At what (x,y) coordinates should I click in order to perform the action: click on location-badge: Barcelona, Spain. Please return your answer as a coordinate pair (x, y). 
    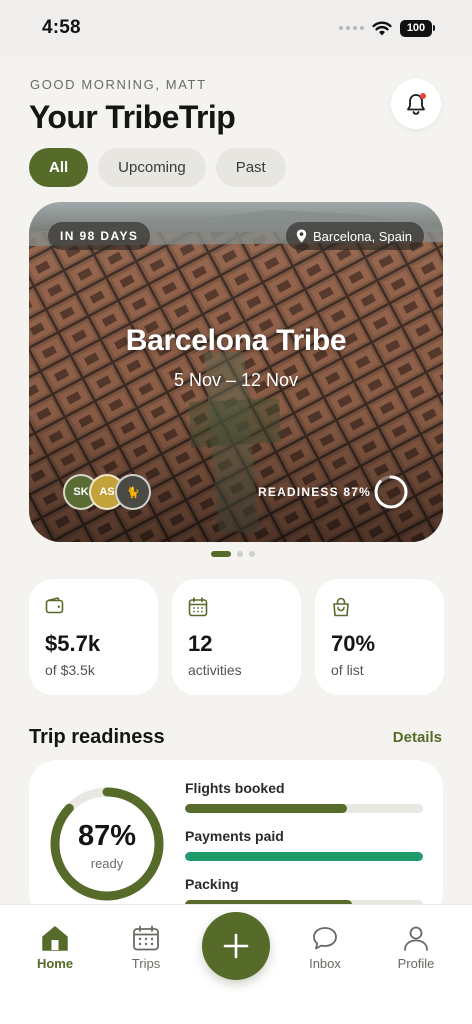
    Looking at the image, I should click on (354, 236).